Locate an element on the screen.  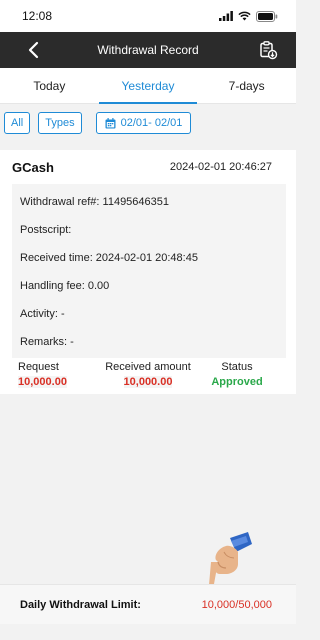
received-amount-header: Received amount is located at coordinates (148, 367).